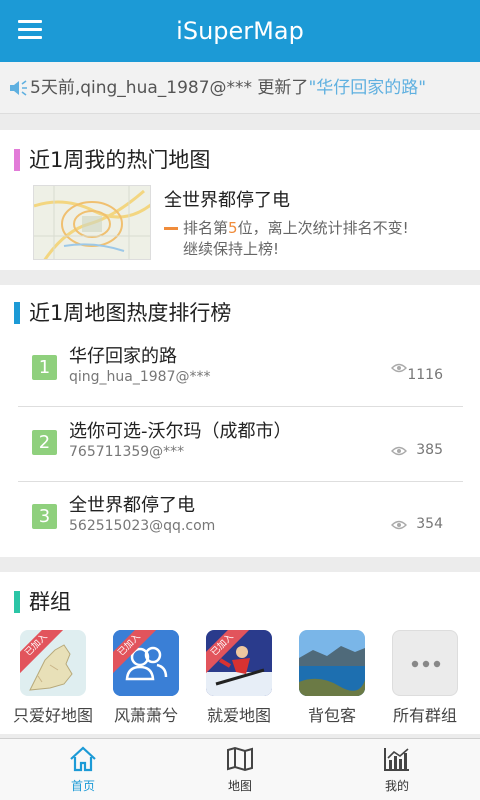 The image size is (480, 800). What do you see at coordinates (171, 228) in the screenshot?
I see `dash-icon` at bounding box center [171, 228].